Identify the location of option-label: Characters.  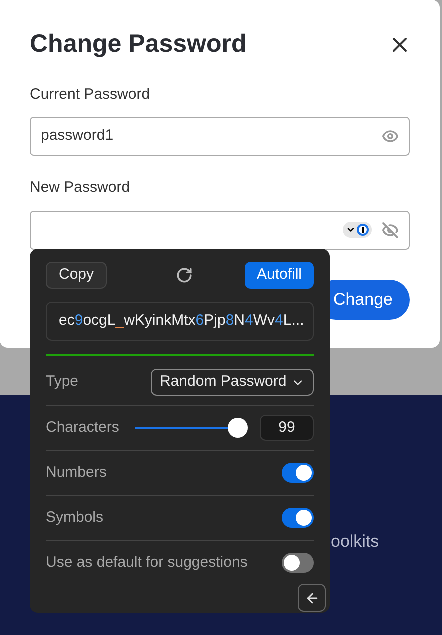
(83, 428).